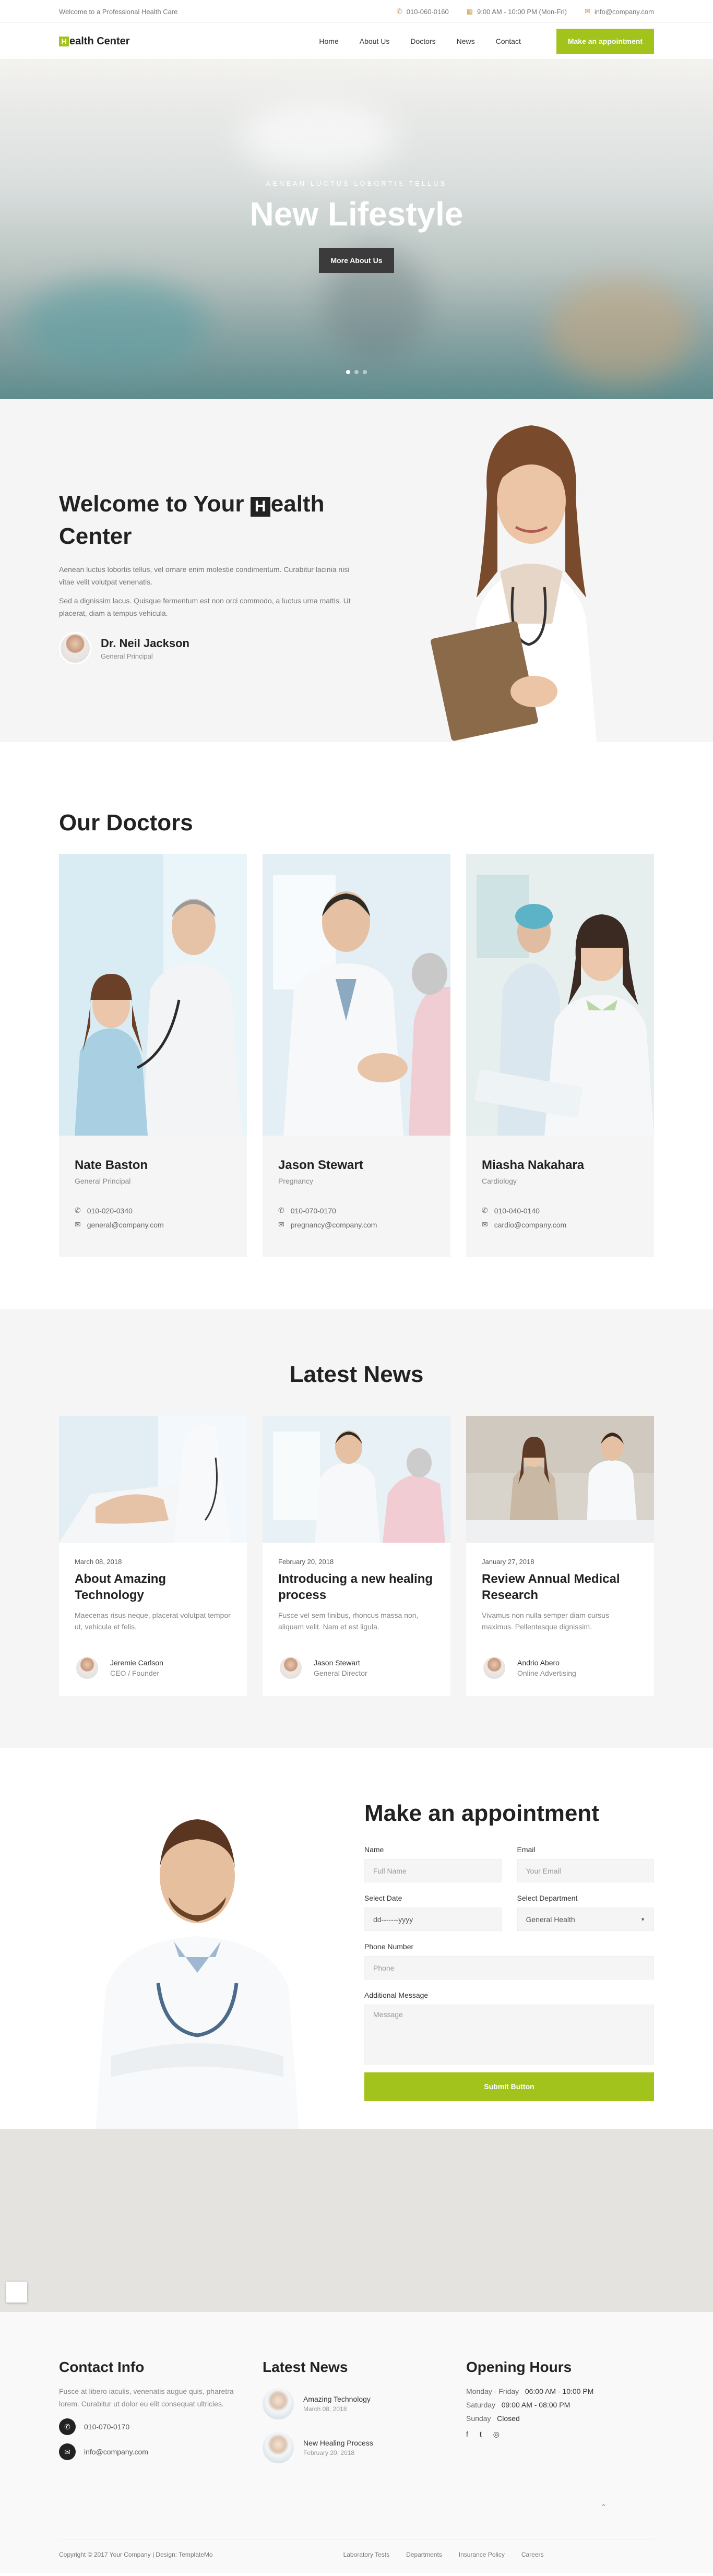 The height and width of the screenshot is (2576, 713). Describe the element at coordinates (509, 2086) in the screenshot. I see `submit-button: Submit Button` at that location.